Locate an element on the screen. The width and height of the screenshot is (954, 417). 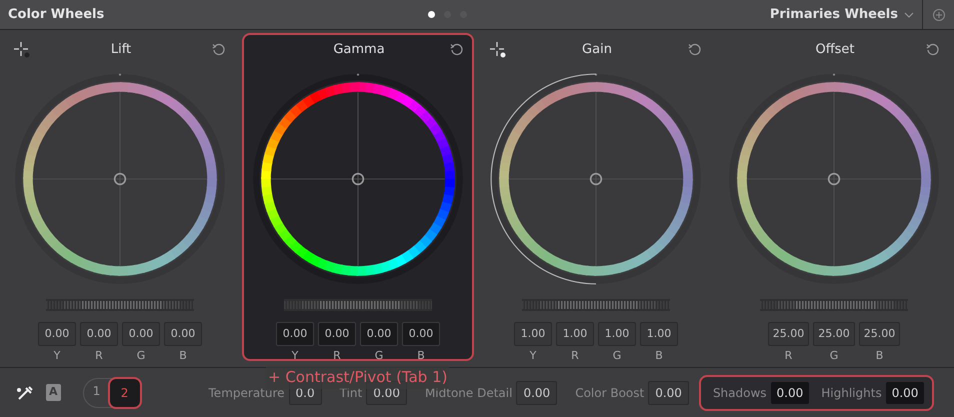
field-label: Highlights is located at coordinates (851, 393).